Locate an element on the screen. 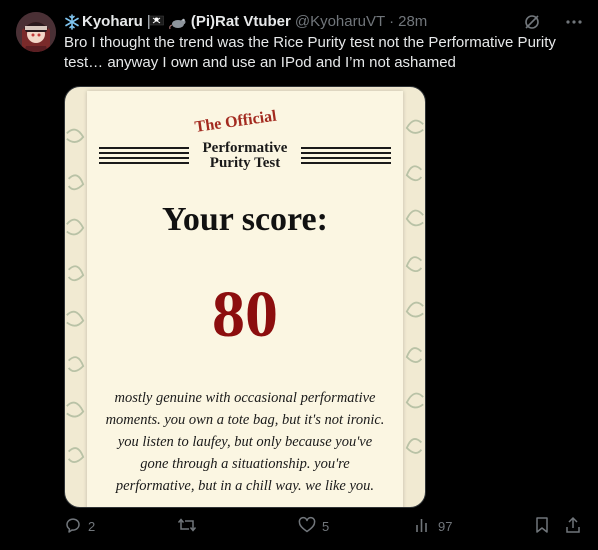 The height and width of the screenshot is (550, 598). post-timestamp: 28m is located at coordinates (412, 22).